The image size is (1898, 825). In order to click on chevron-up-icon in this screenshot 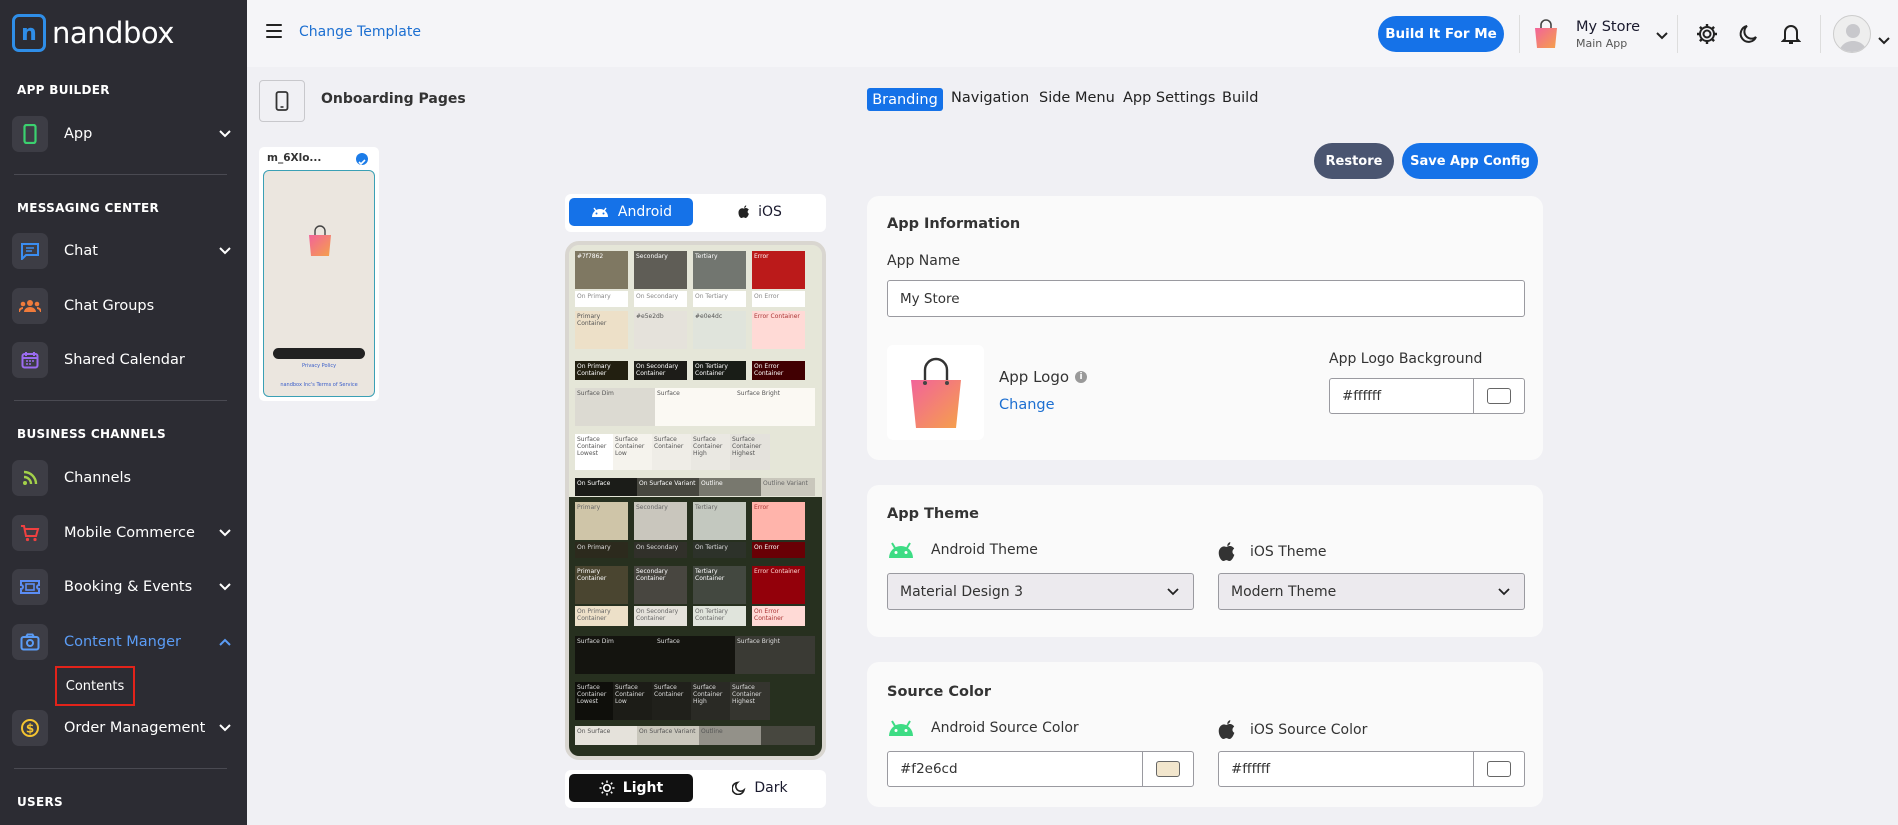, I will do `click(225, 642)`.